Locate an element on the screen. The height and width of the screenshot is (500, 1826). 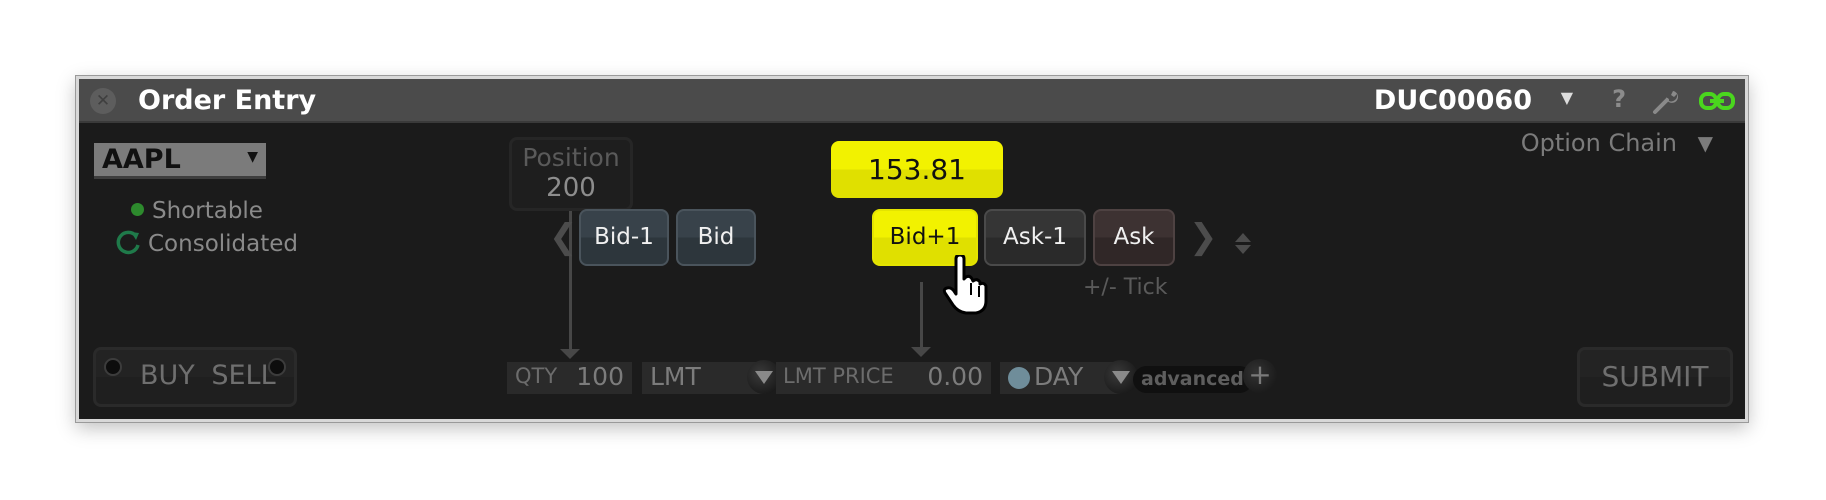
qty-value: 100 is located at coordinates (600, 376).